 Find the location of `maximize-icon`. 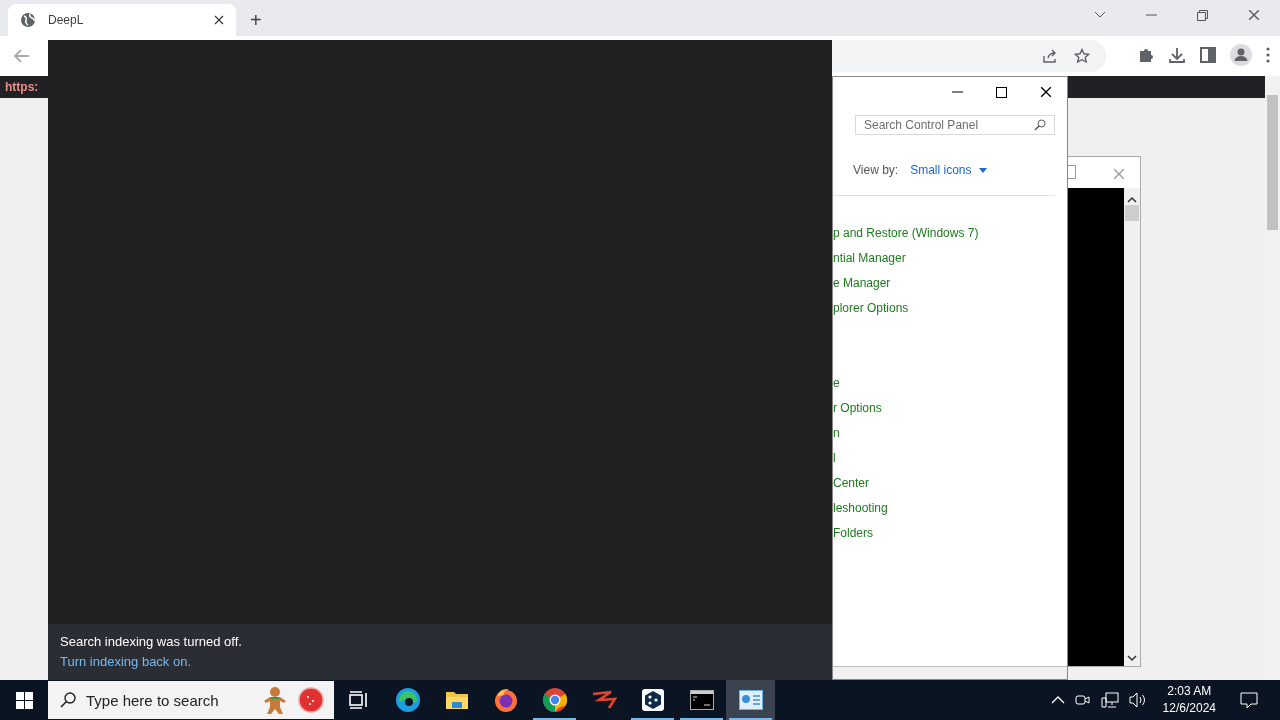

maximize-icon is located at coordinates (1001, 92).